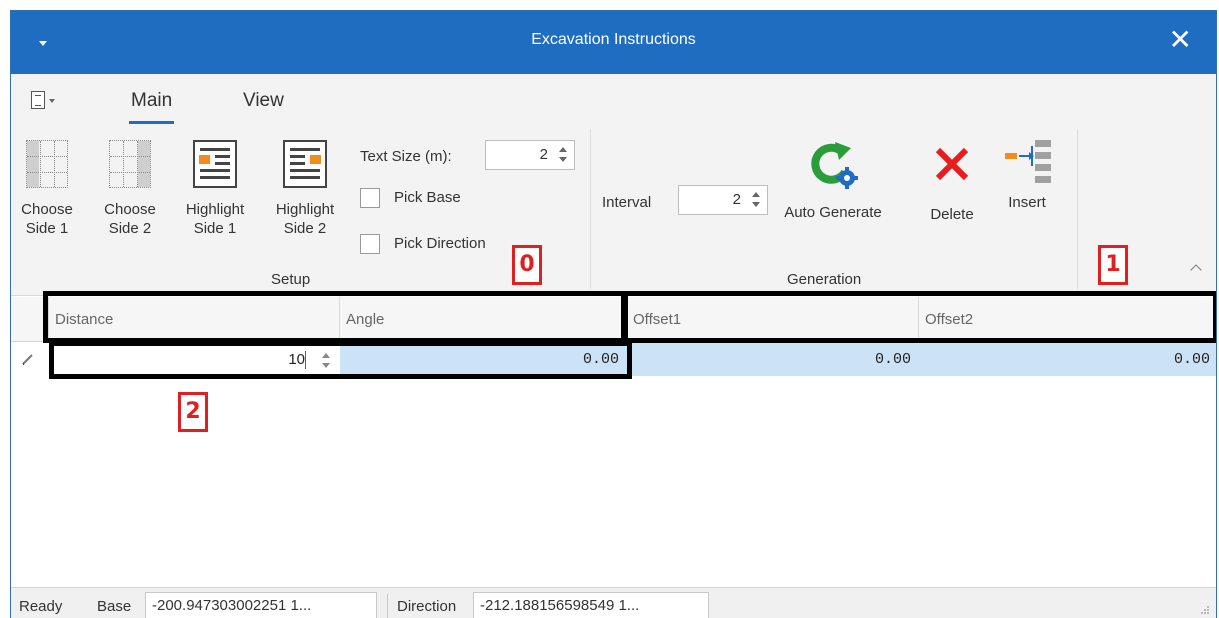 Image resolution: width=1219 pixels, height=618 pixels. I want to click on ribbon-tabs: Main View, so click(613, 99).